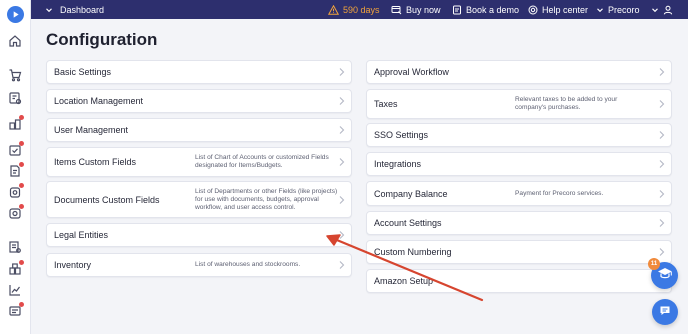 This screenshot has height=334, width=688. Describe the element at coordinates (107, 199) in the screenshot. I see `card-label: Documents Custom Fields` at that location.